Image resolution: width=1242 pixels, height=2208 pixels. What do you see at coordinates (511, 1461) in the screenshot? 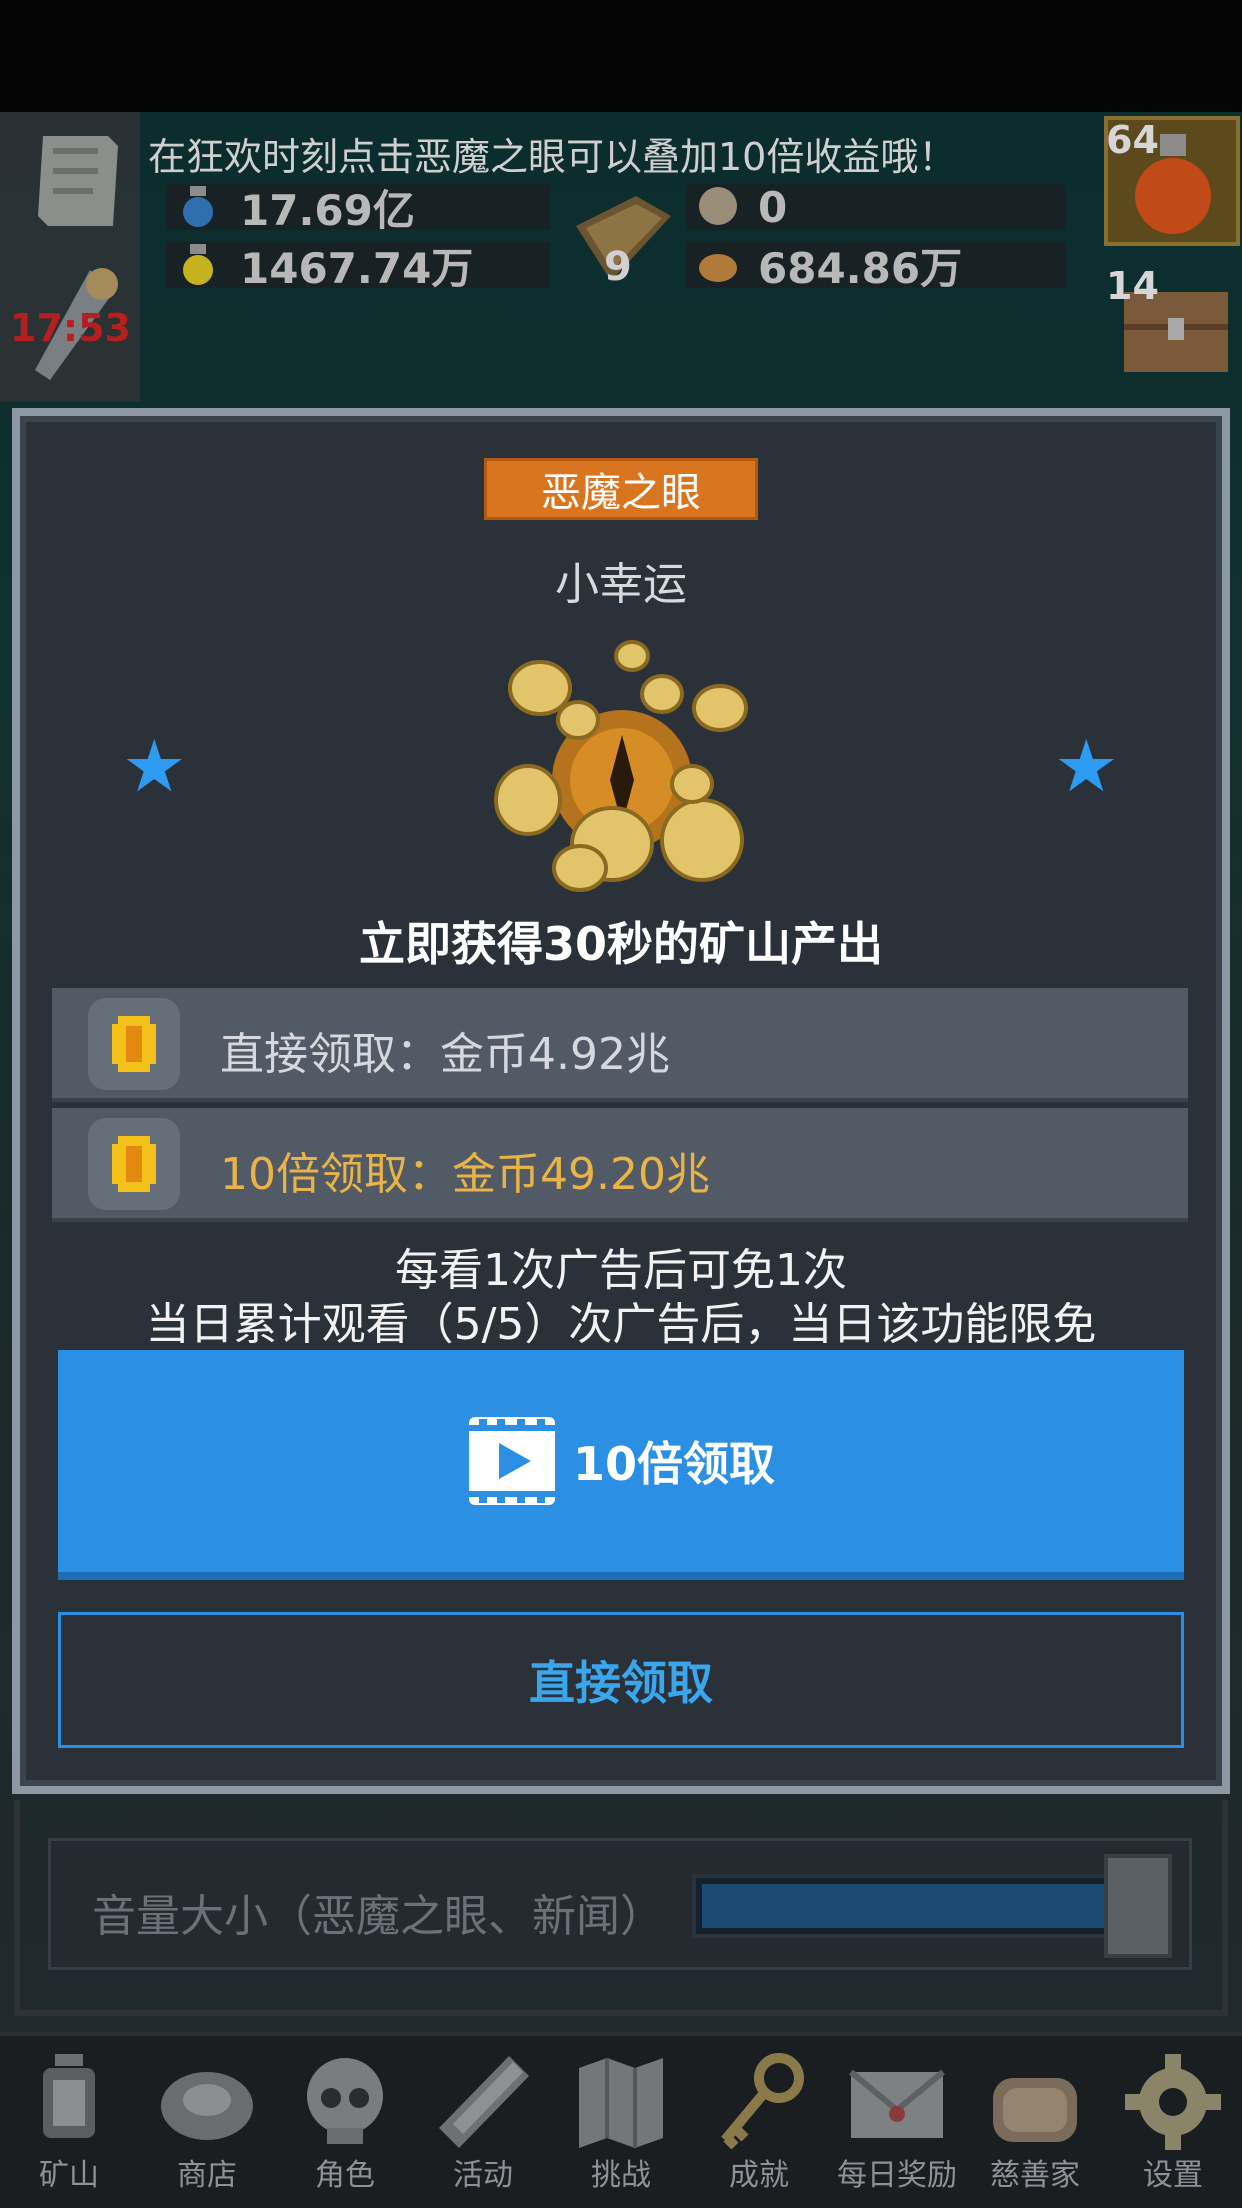
I see `video-play-icon` at bounding box center [511, 1461].